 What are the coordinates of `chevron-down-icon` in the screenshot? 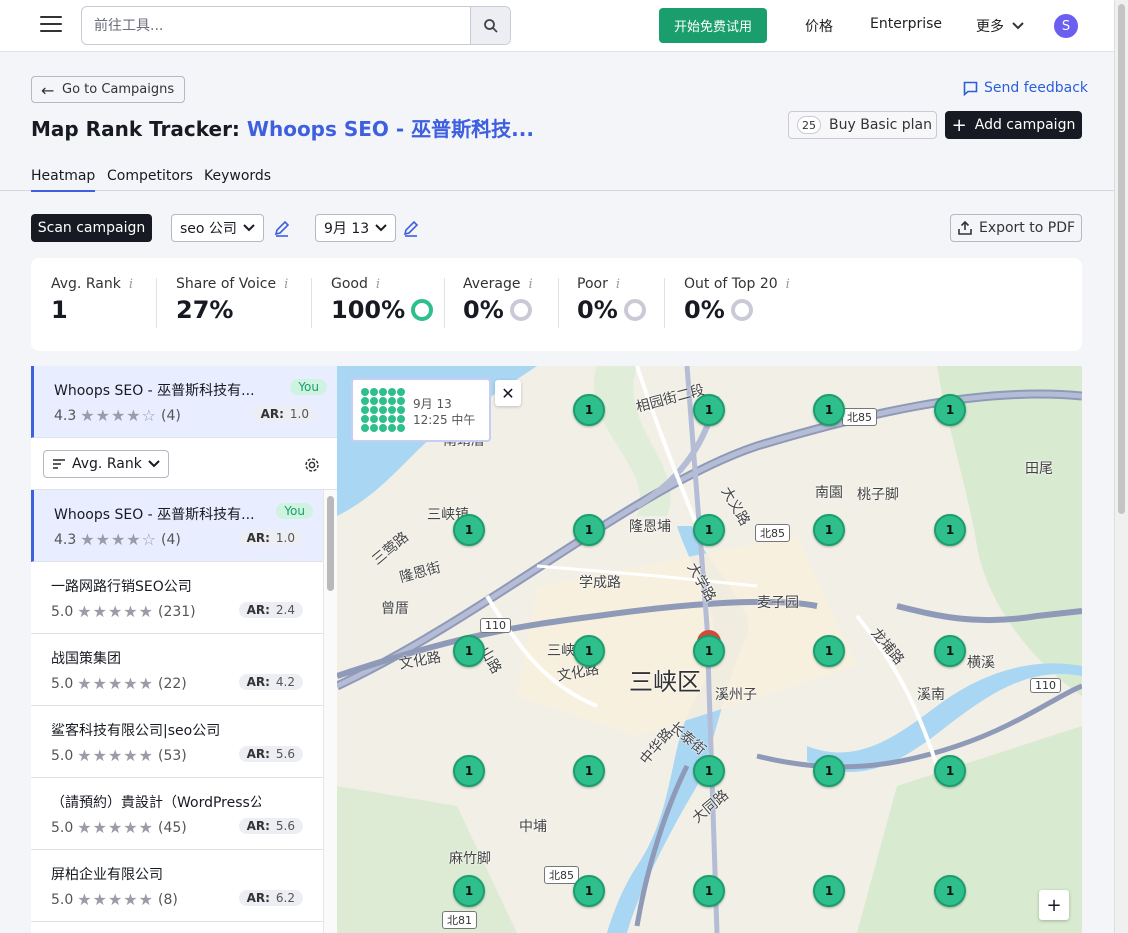 It's located at (249, 228).